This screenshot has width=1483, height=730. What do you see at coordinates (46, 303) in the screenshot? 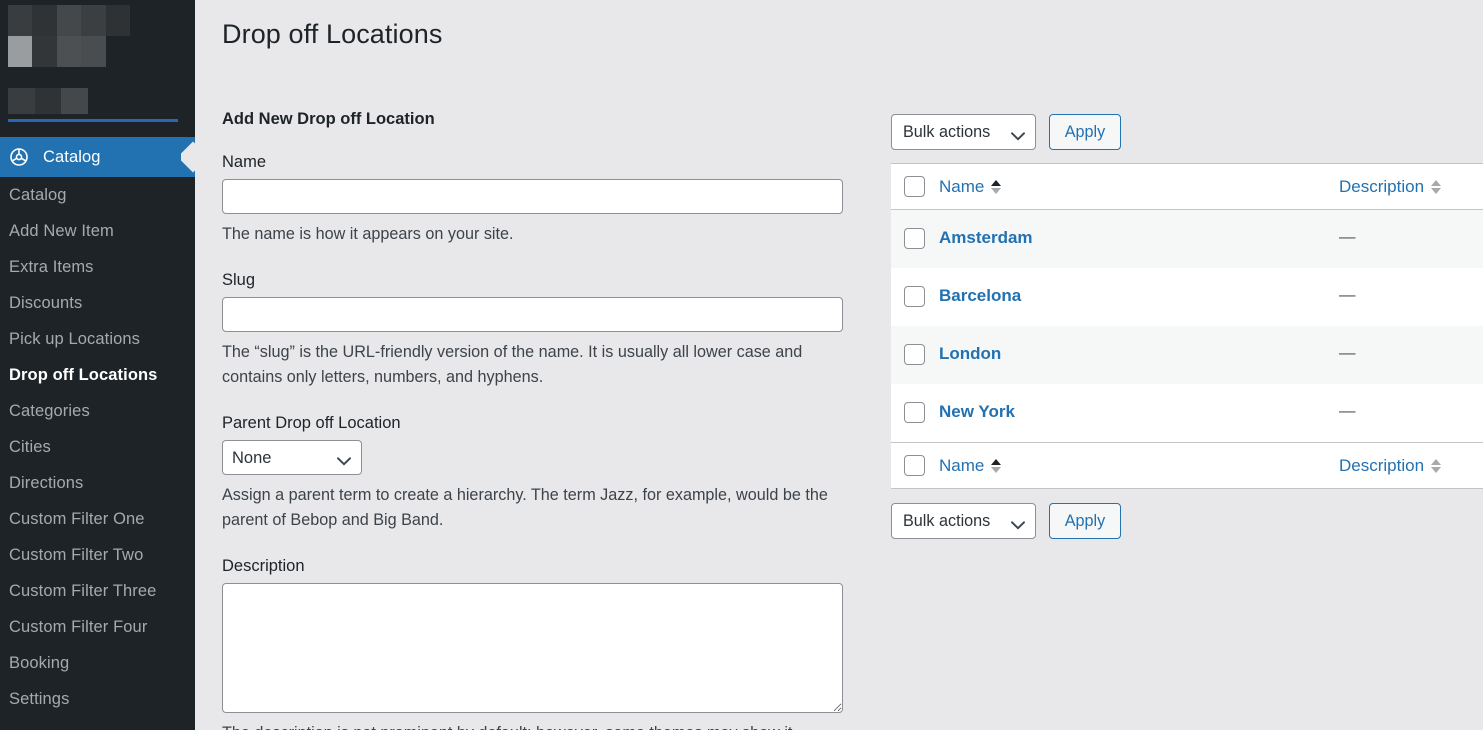
I see `sidebar-item-label: Discounts` at bounding box center [46, 303].